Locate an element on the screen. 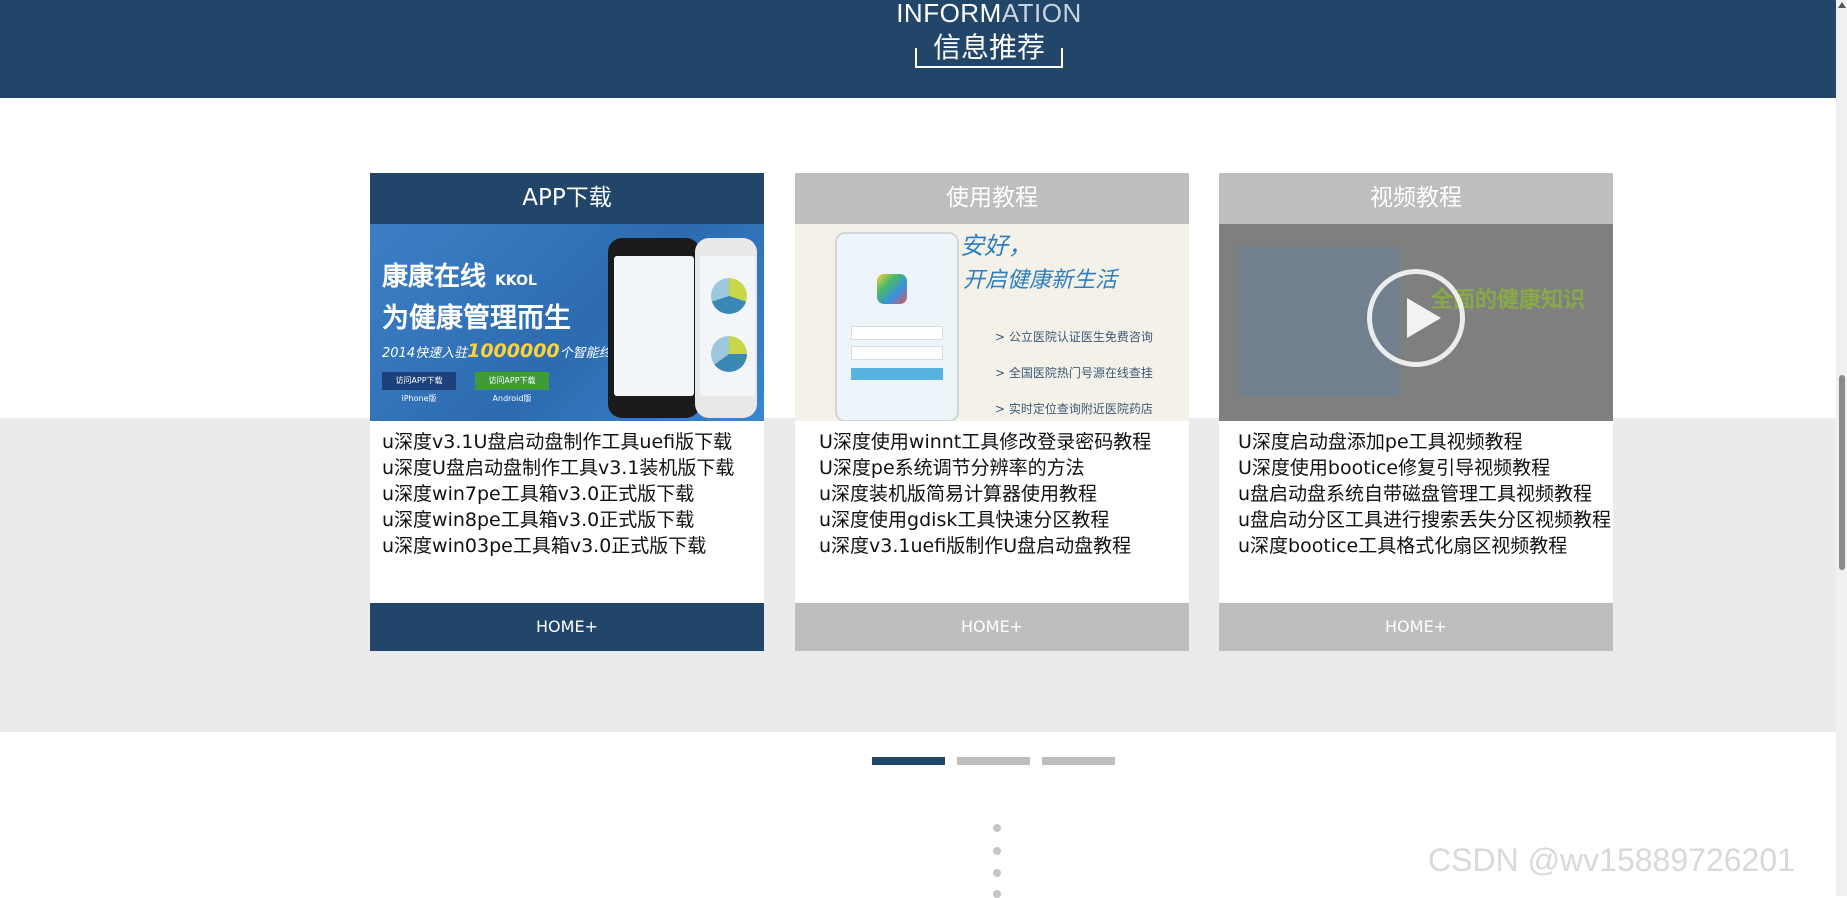  section-title-en-main: INFORM is located at coordinates (949, 14).